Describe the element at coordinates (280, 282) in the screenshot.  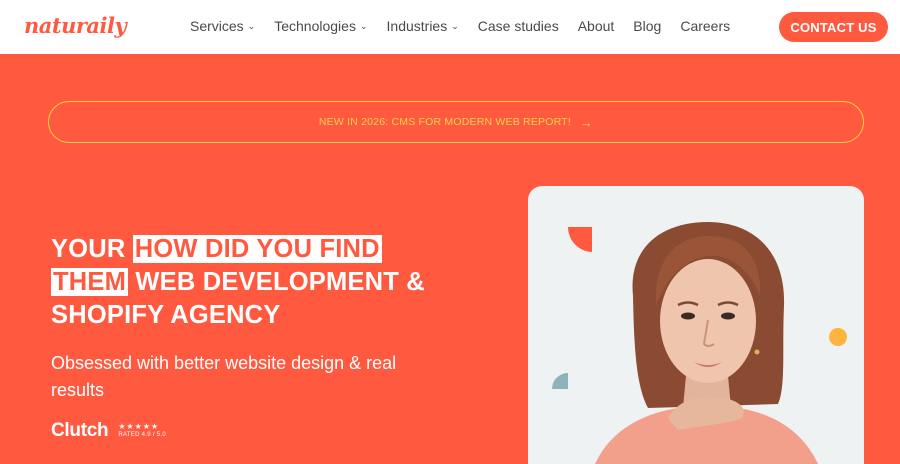
I see `headline-text: WEB DEVELOPMENT &` at that location.